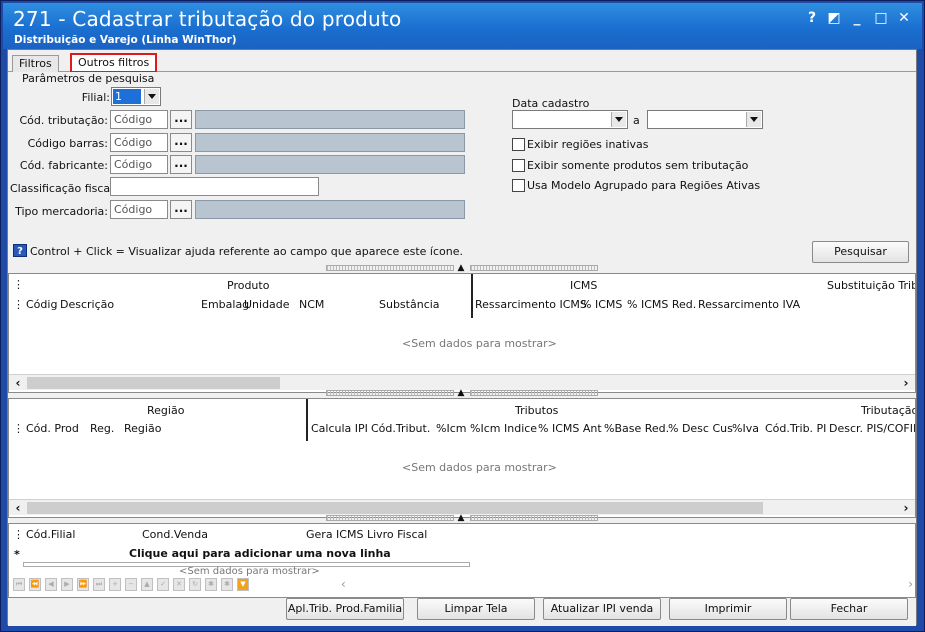 This screenshot has height=632, width=925. Describe the element at coordinates (537, 410) in the screenshot. I see `band-tributos: Tributos` at that location.